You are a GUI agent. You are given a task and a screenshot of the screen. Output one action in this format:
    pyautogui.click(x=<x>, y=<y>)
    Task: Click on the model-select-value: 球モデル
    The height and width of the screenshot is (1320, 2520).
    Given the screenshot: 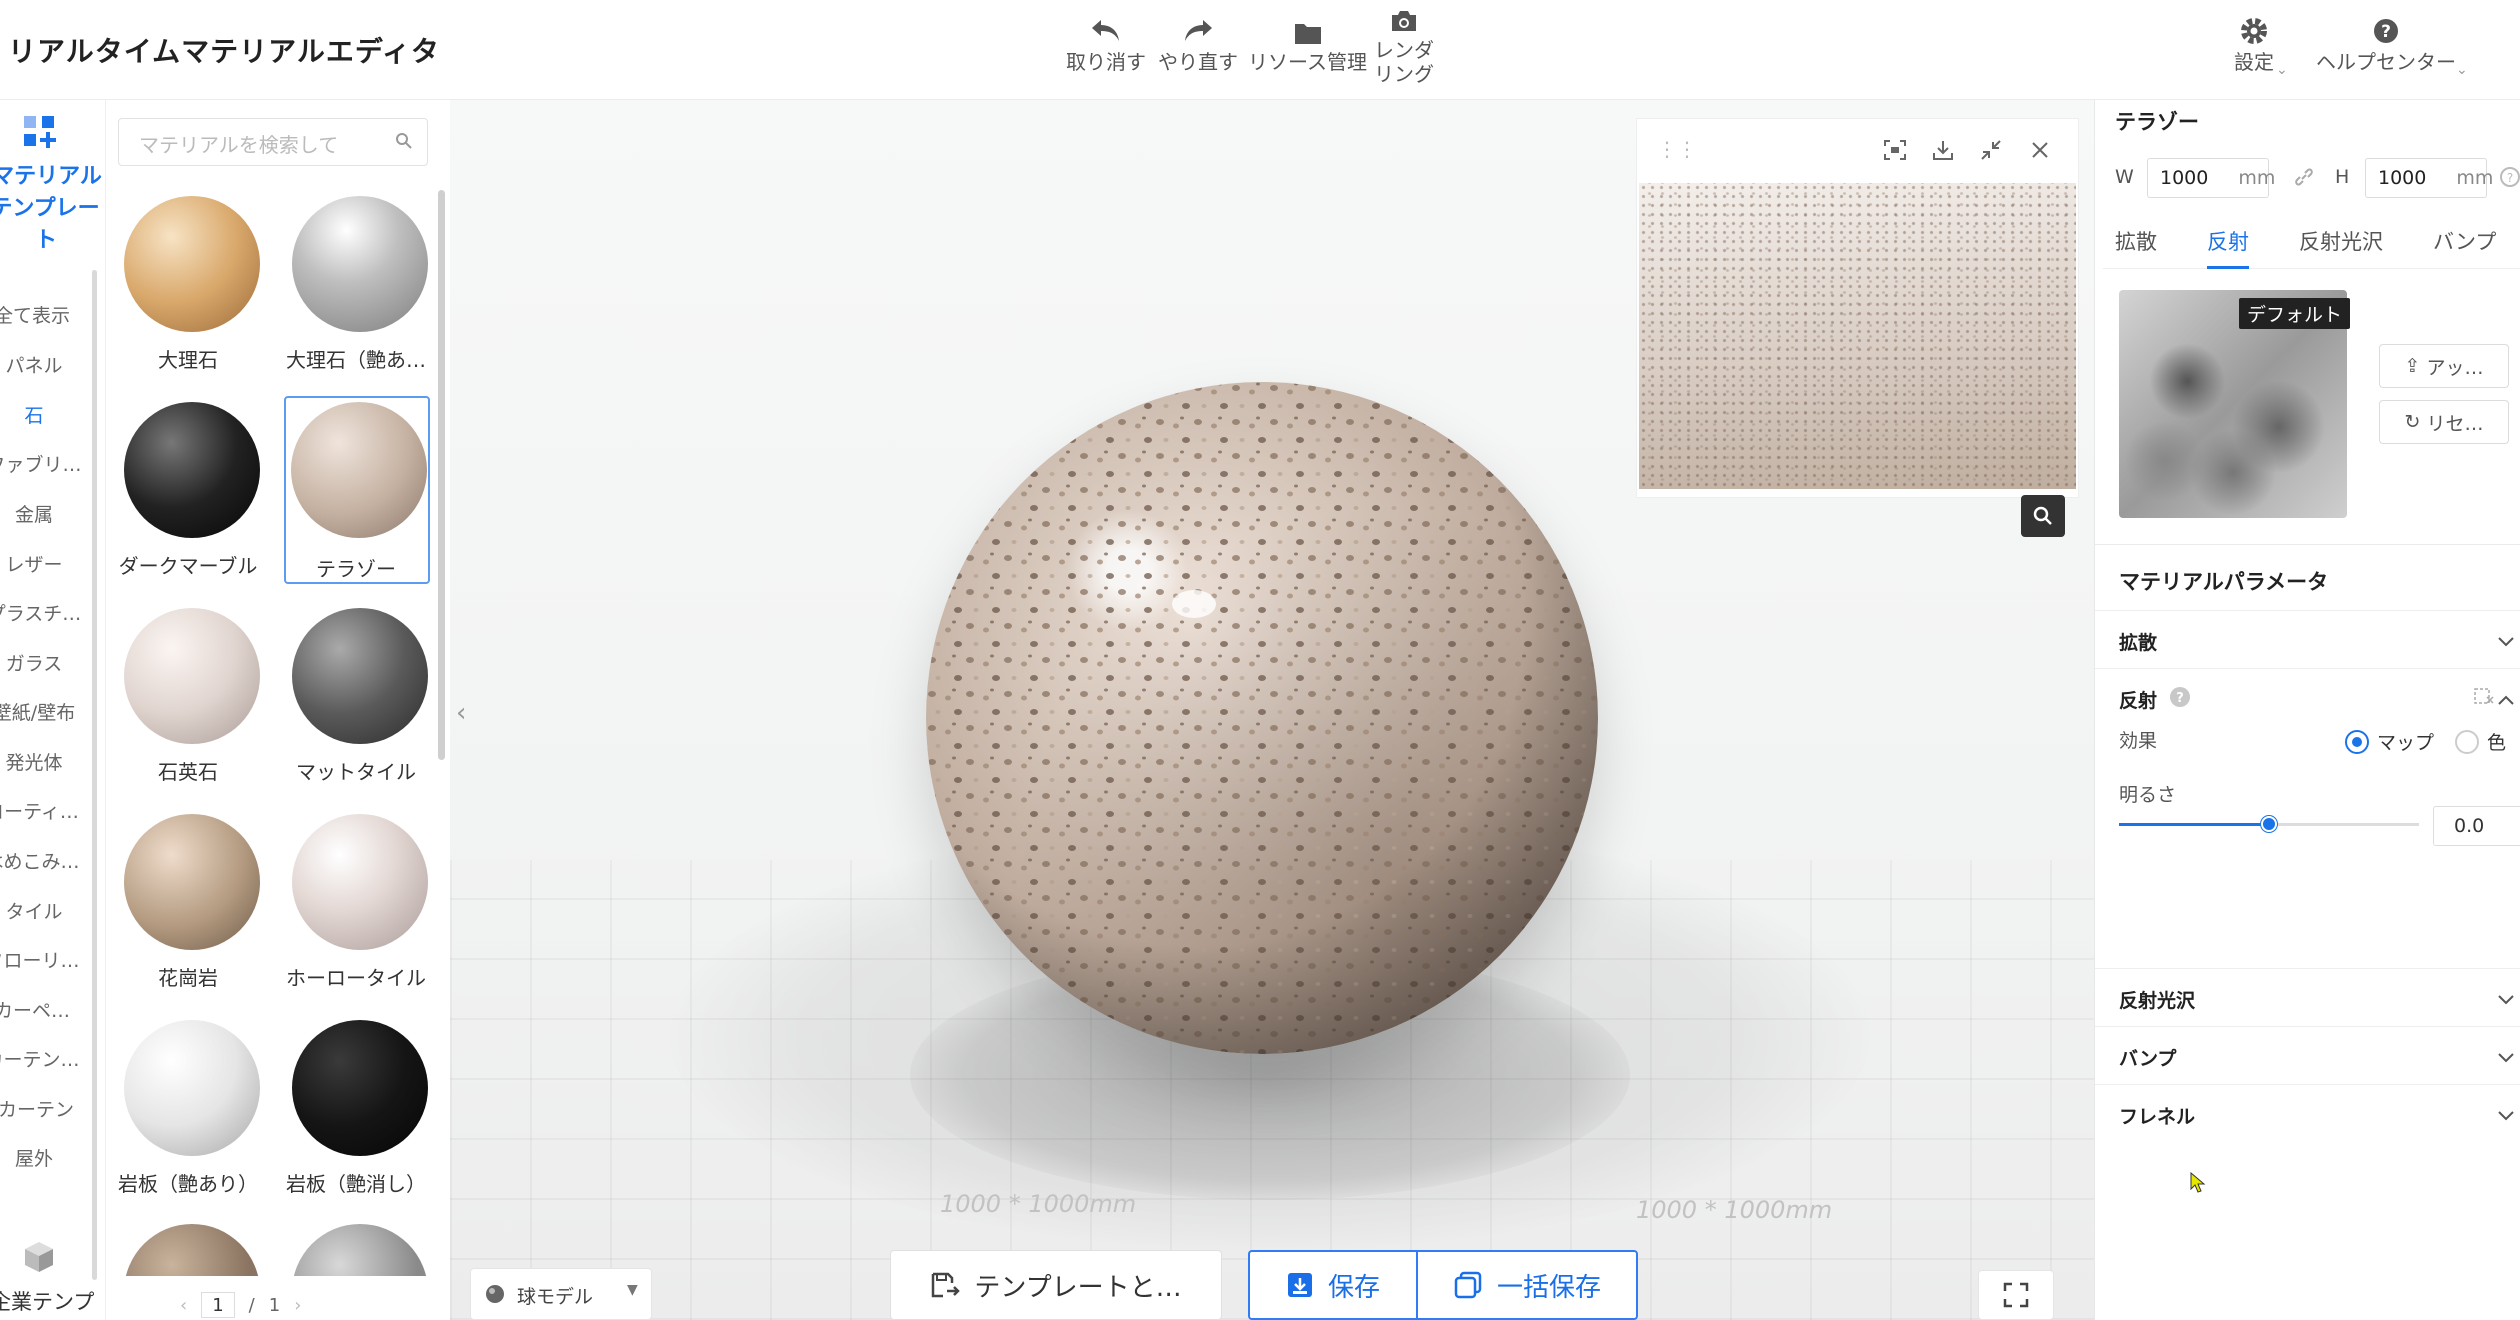 What is the action you would take?
    pyautogui.click(x=555, y=1297)
    